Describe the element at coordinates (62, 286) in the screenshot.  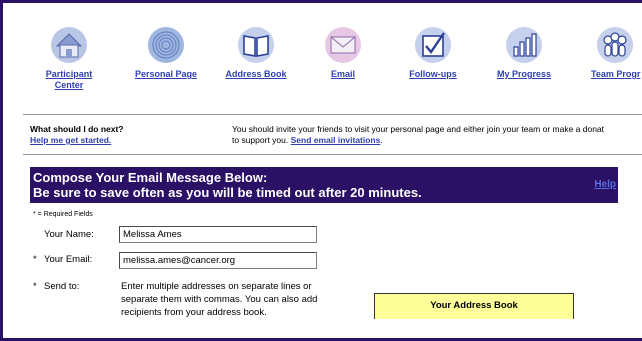
I see `sendto-label: Send to:` at that location.